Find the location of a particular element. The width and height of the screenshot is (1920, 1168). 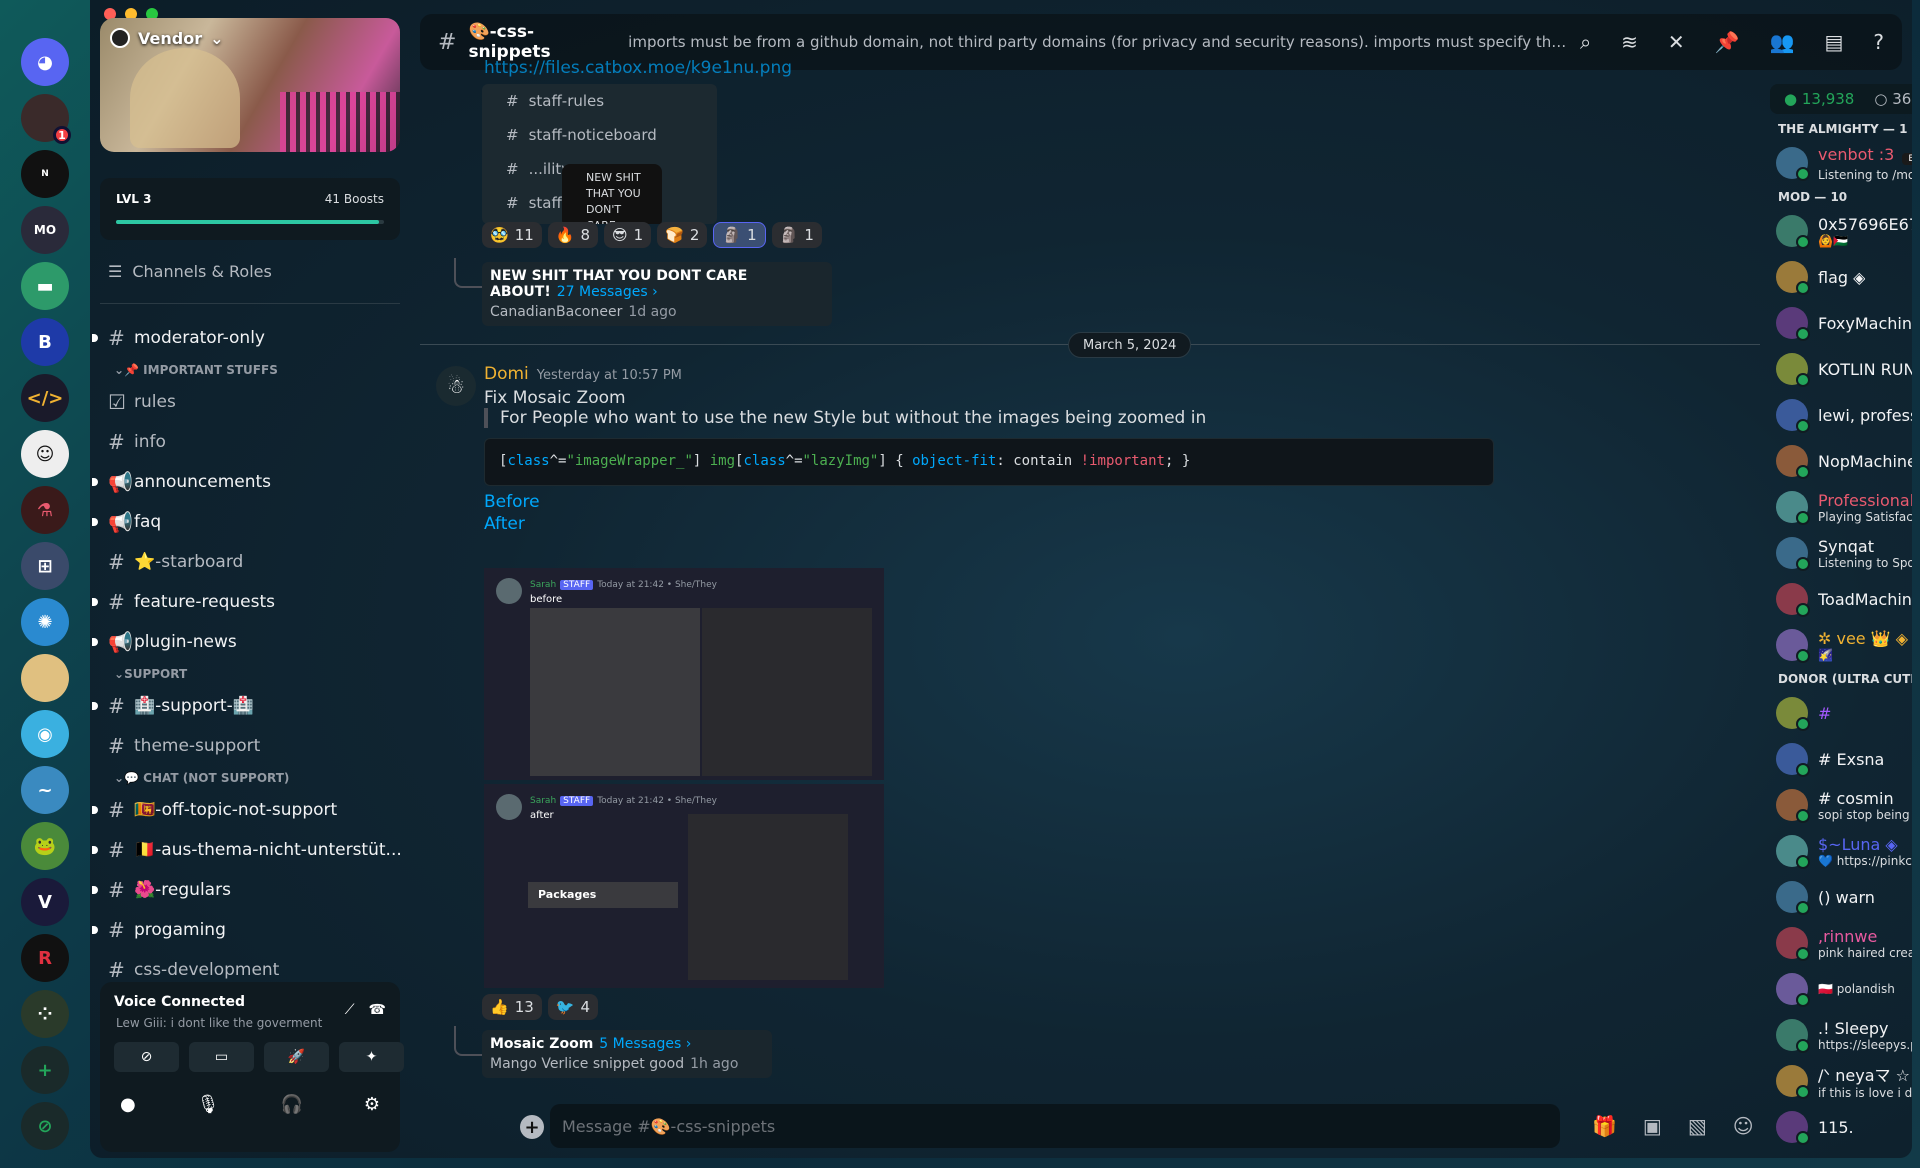

member-item: # Exsna is located at coordinates (1839, 759).